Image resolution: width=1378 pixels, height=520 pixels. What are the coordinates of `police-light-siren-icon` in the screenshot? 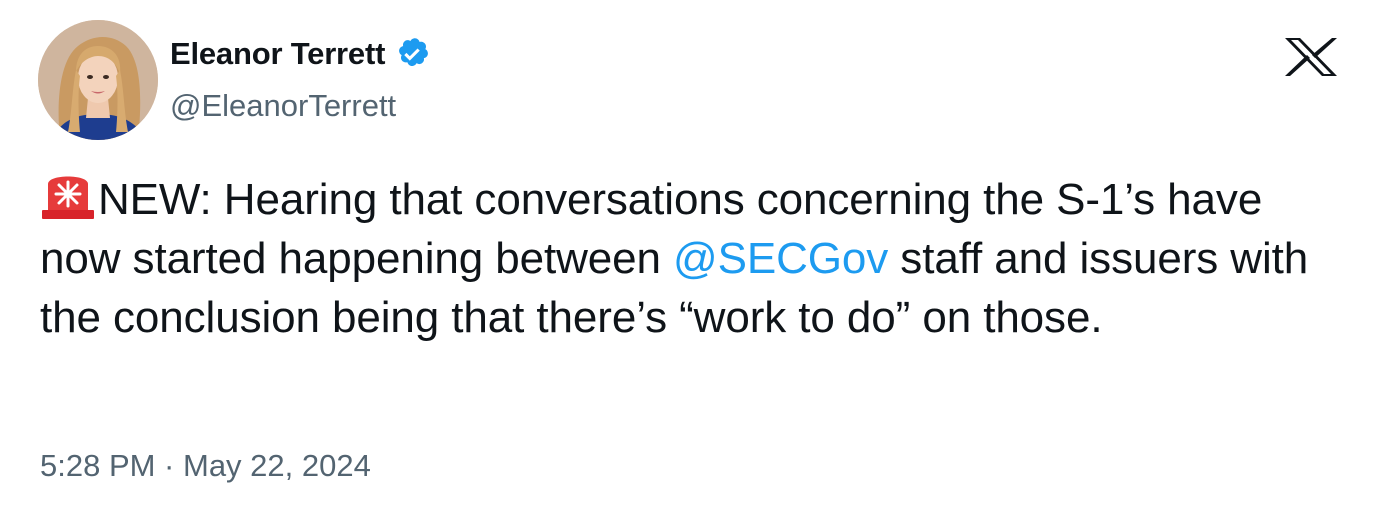 It's located at (68, 195).